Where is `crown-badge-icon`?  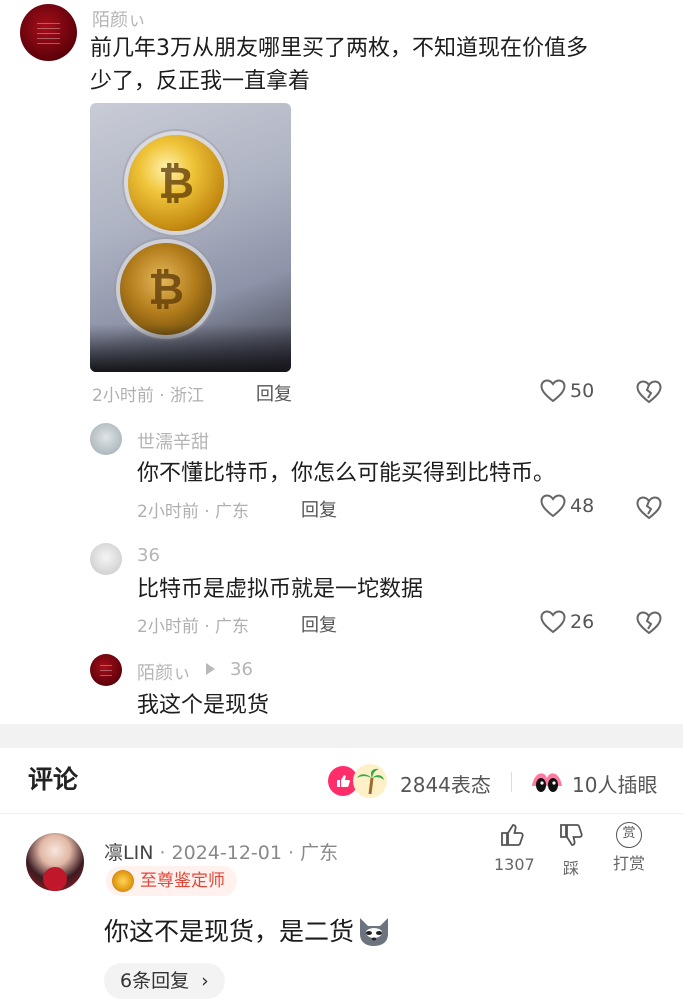 crown-badge-icon is located at coordinates (123, 881).